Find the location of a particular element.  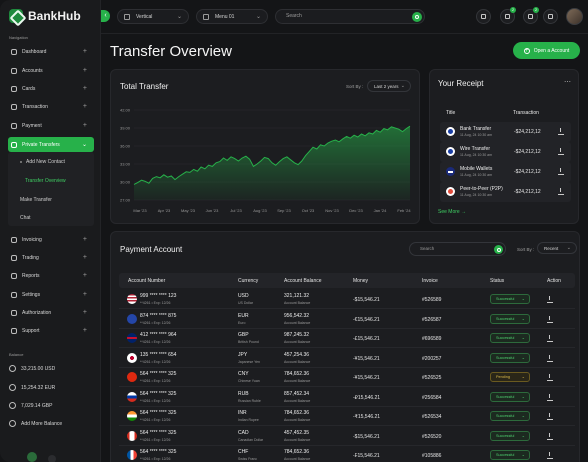

submenu-transfer-overview: Transfer Overview is located at coordinates (45, 181).